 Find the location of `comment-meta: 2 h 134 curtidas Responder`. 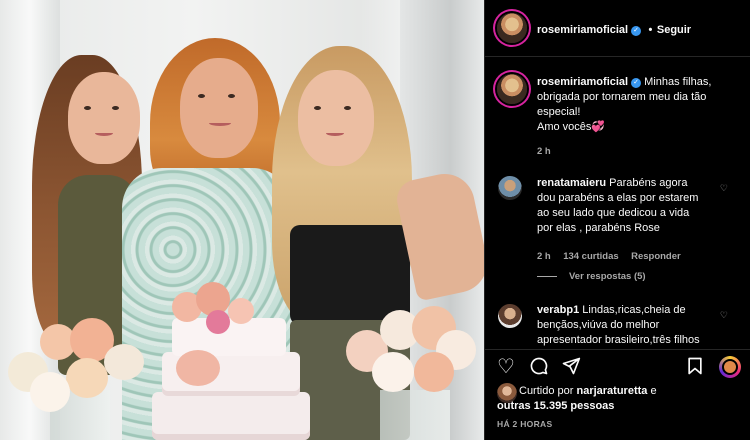

comment-meta: 2 h 134 curtidas Responder is located at coordinates (609, 255).